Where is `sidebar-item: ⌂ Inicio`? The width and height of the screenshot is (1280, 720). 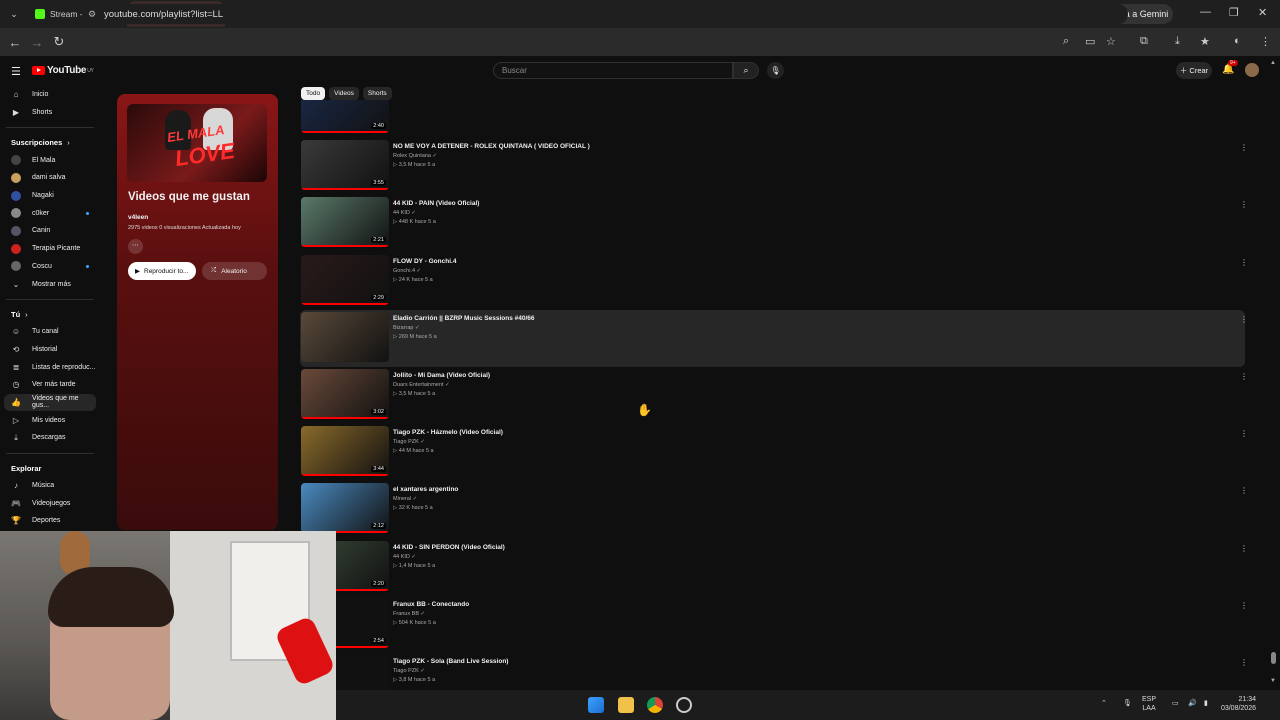 sidebar-item: ⌂ Inicio is located at coordinates (50, 95).